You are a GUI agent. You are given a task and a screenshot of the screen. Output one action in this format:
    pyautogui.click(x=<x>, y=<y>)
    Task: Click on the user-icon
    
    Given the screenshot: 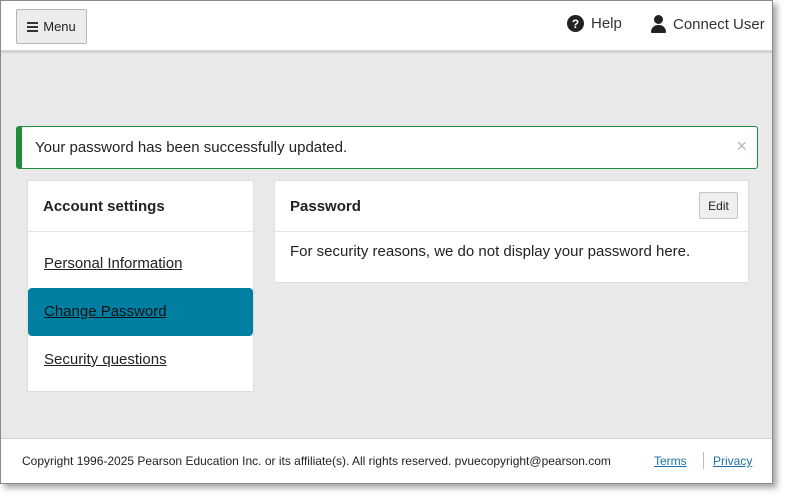 What is the action you would take?
    pyautogui.click(x=658, y=24)
    